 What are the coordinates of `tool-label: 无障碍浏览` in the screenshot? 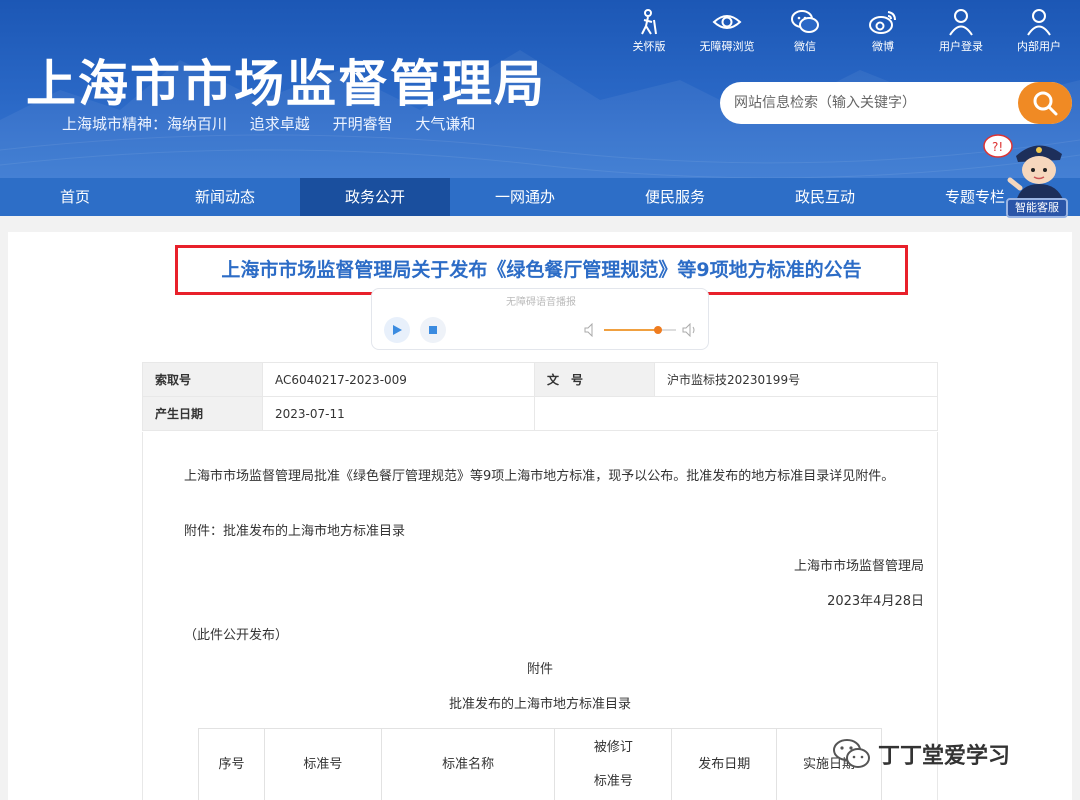 It's located at (727, 46).